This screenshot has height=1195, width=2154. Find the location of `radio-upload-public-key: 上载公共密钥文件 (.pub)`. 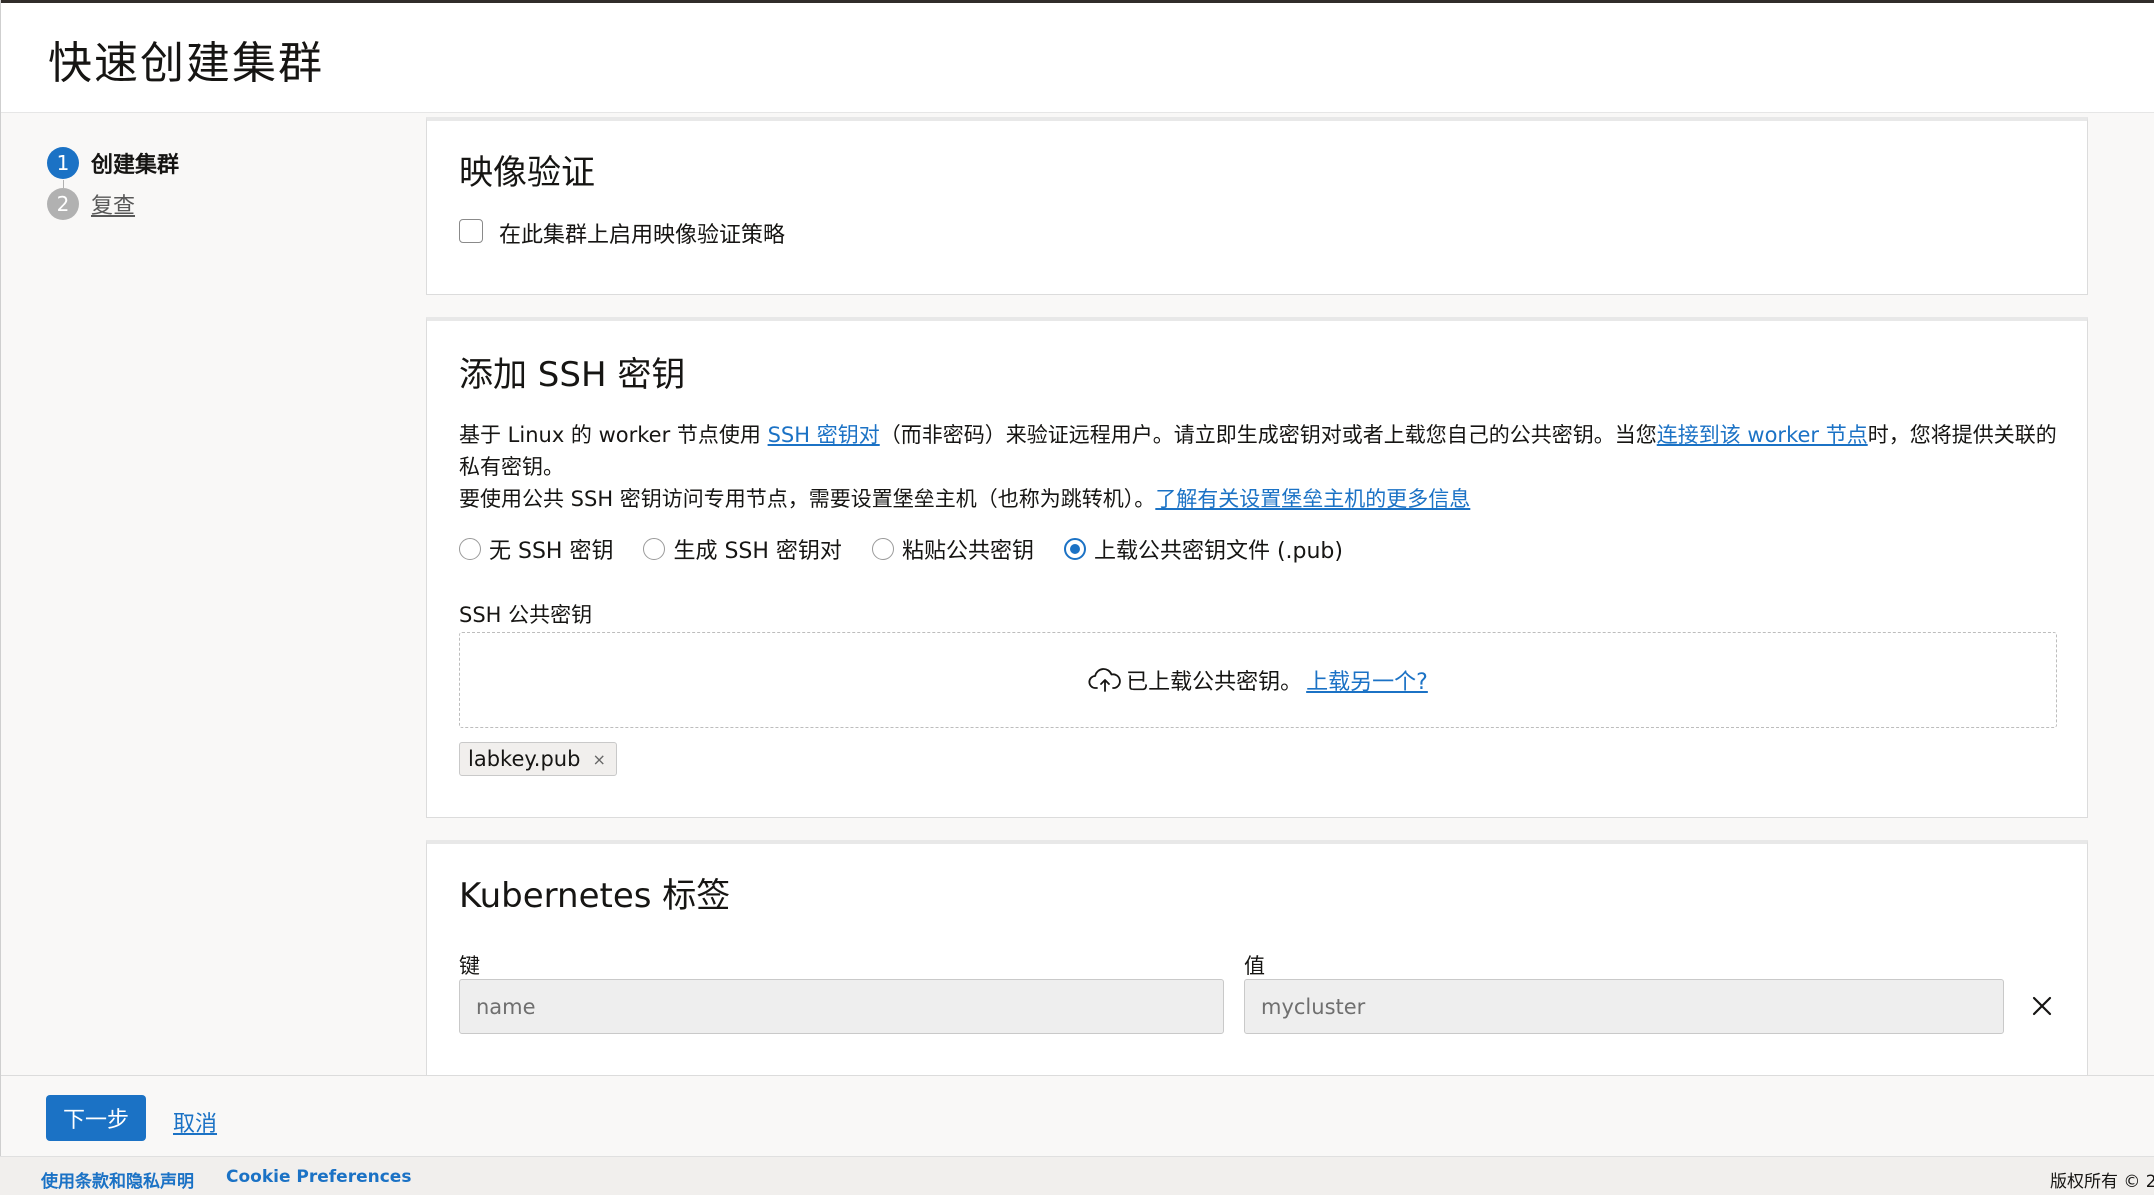

radio-upload-public-key: 上载公共密钥文件 (.pub) is located at coordinates (1203, 549).